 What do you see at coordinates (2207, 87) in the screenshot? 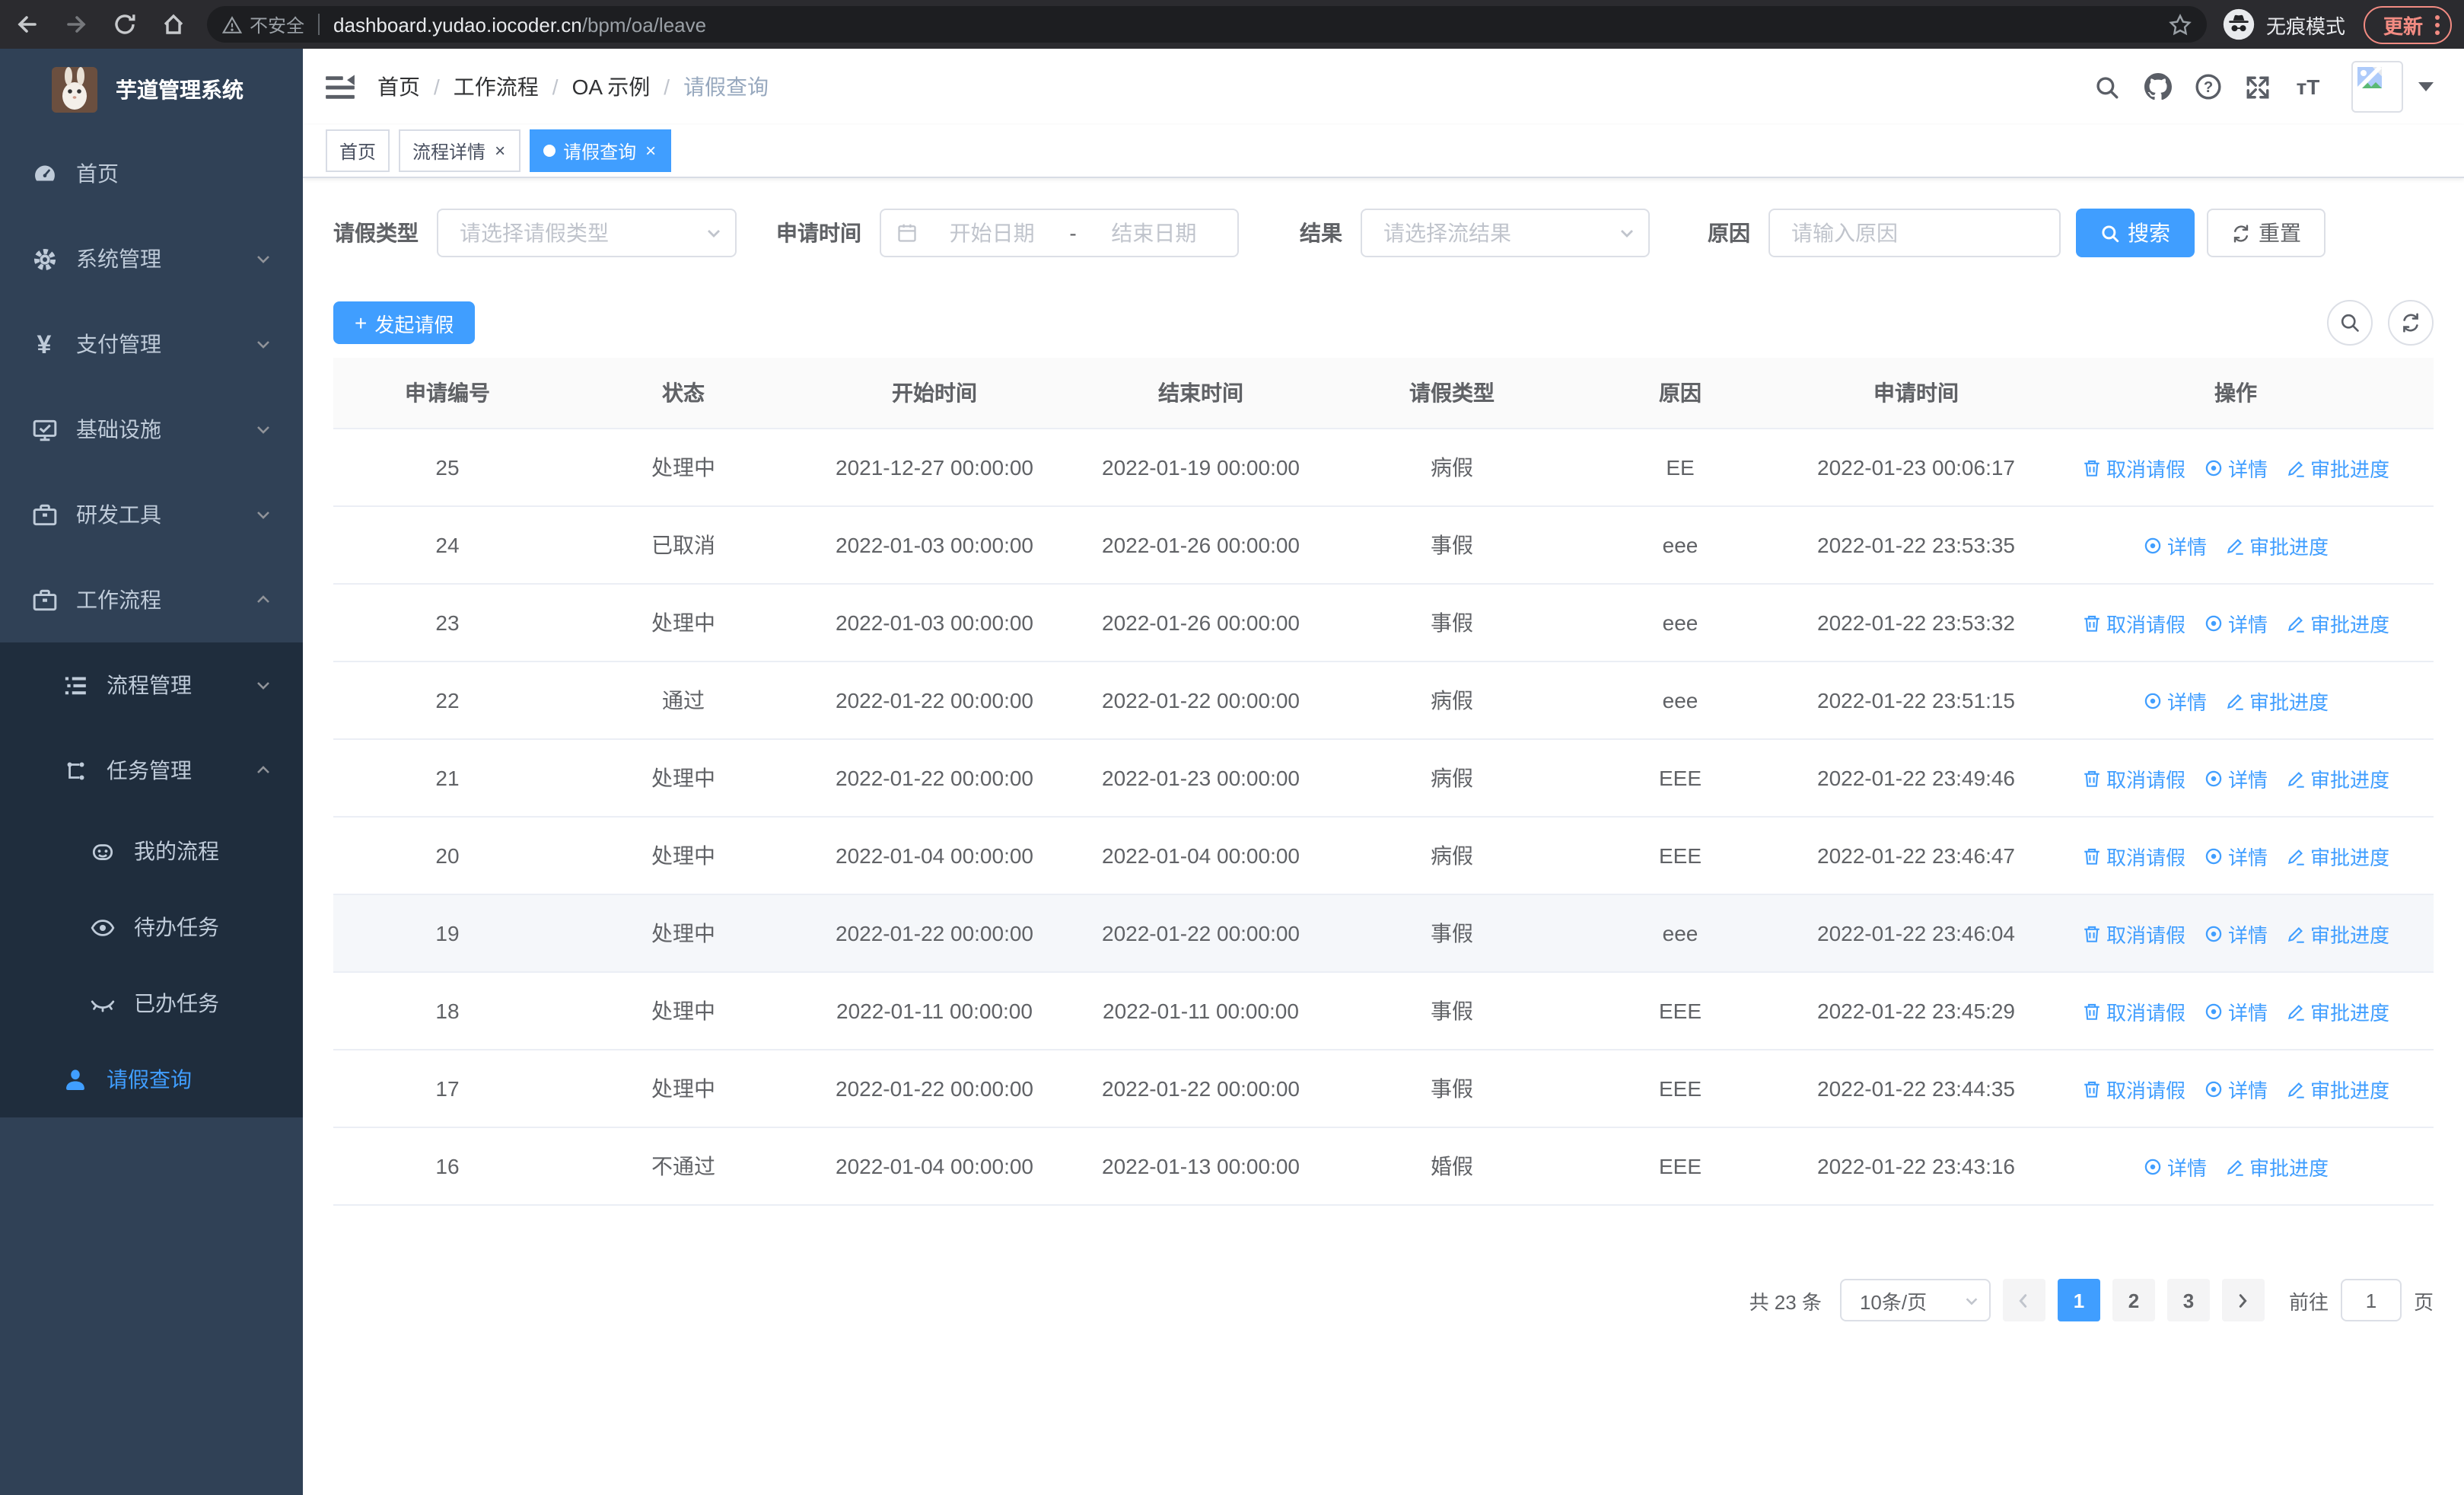
I see `help-icon: ?` at bounding box center [2207, 87].